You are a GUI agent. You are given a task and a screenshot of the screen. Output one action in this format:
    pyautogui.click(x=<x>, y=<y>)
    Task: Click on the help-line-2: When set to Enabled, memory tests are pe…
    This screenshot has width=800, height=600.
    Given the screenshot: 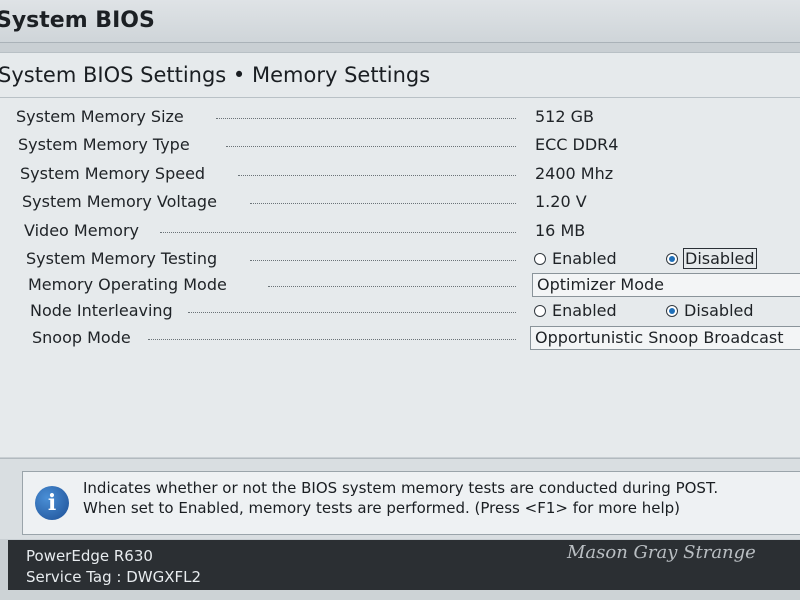 What is the action you would take?
    pyautogui.click(x=382, y=508)
    